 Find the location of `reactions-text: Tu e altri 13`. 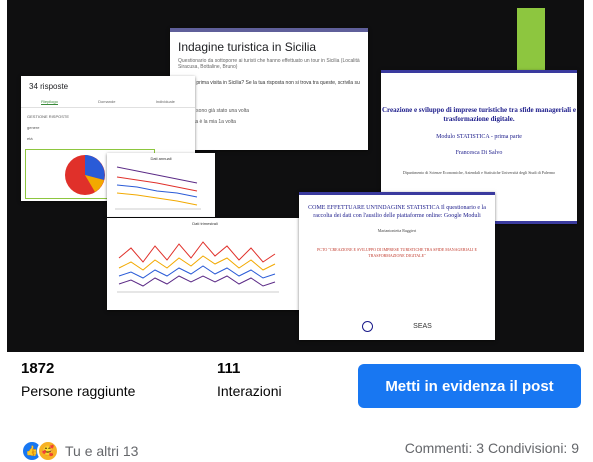

reactions-text: Tu e altri 13 is located at coordinates (102, 451).